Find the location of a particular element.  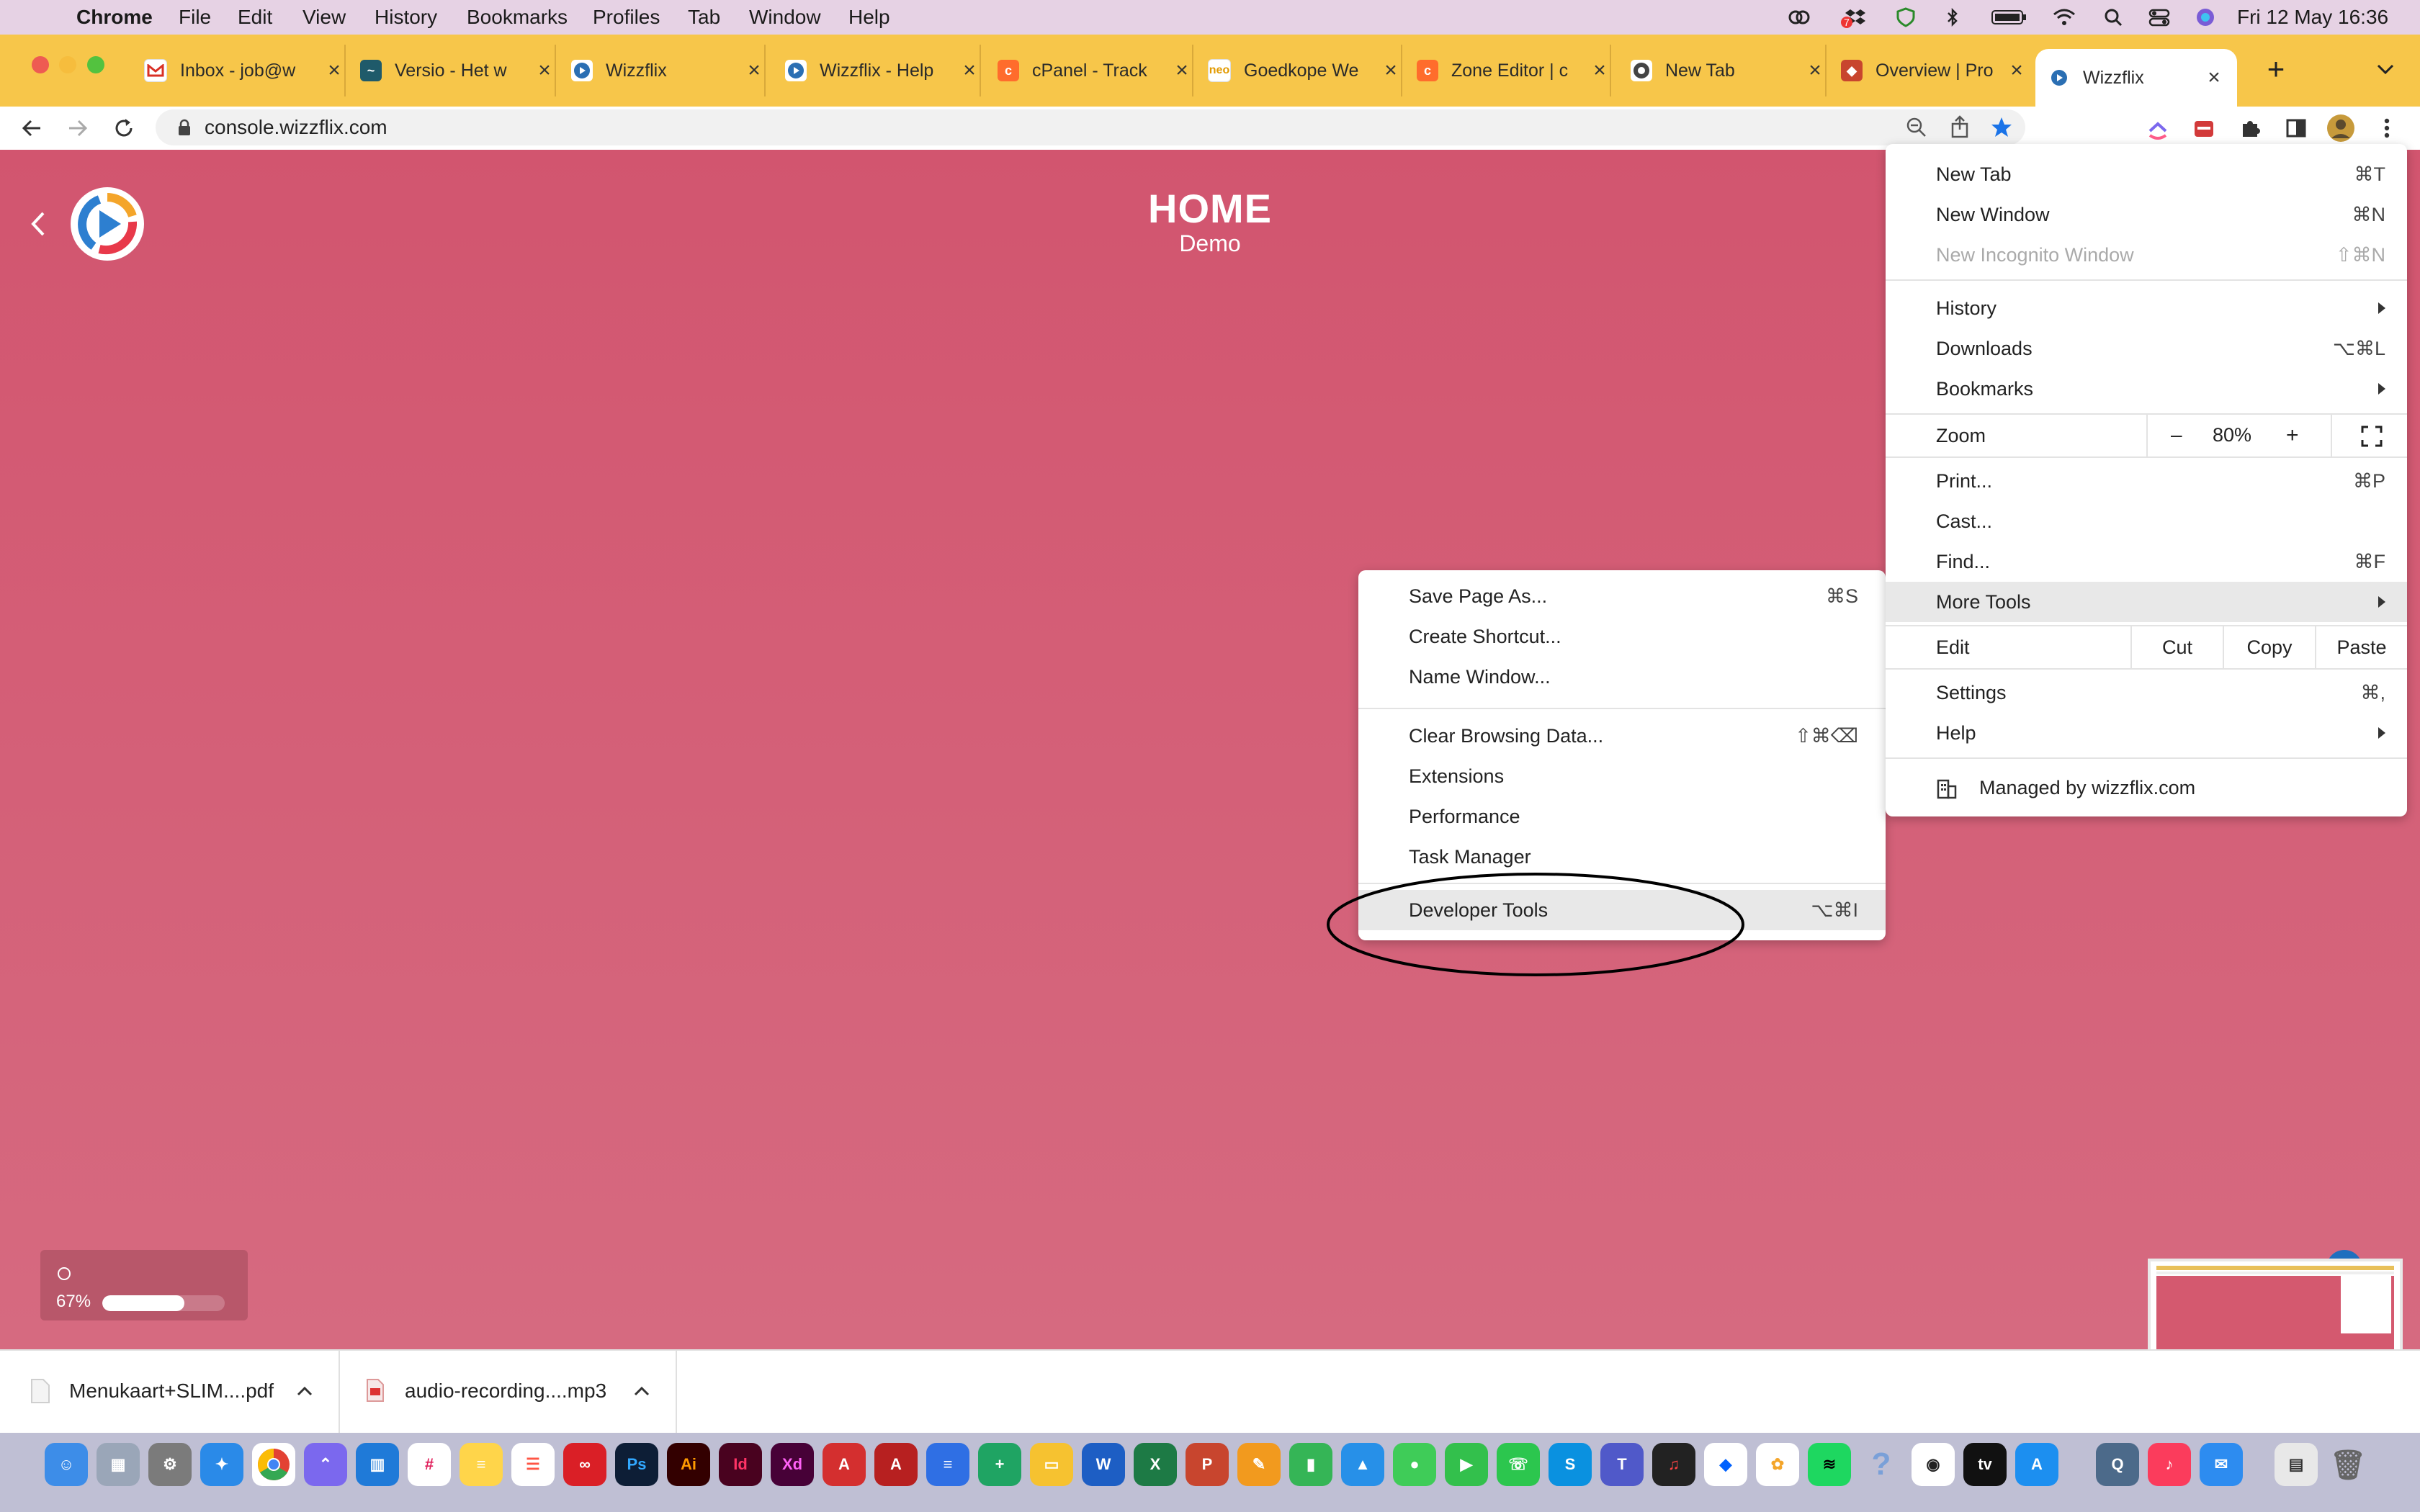

creative-cloud-dock-icon: ∞ is located at coordinates (584, 1464).